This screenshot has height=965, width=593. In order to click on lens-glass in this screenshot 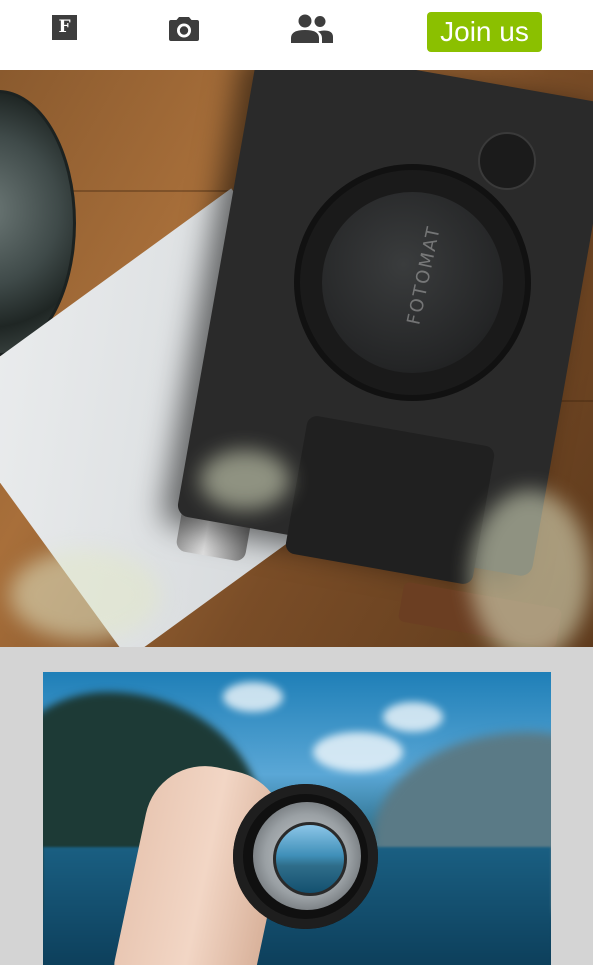, I will do `click(310, 859)`.